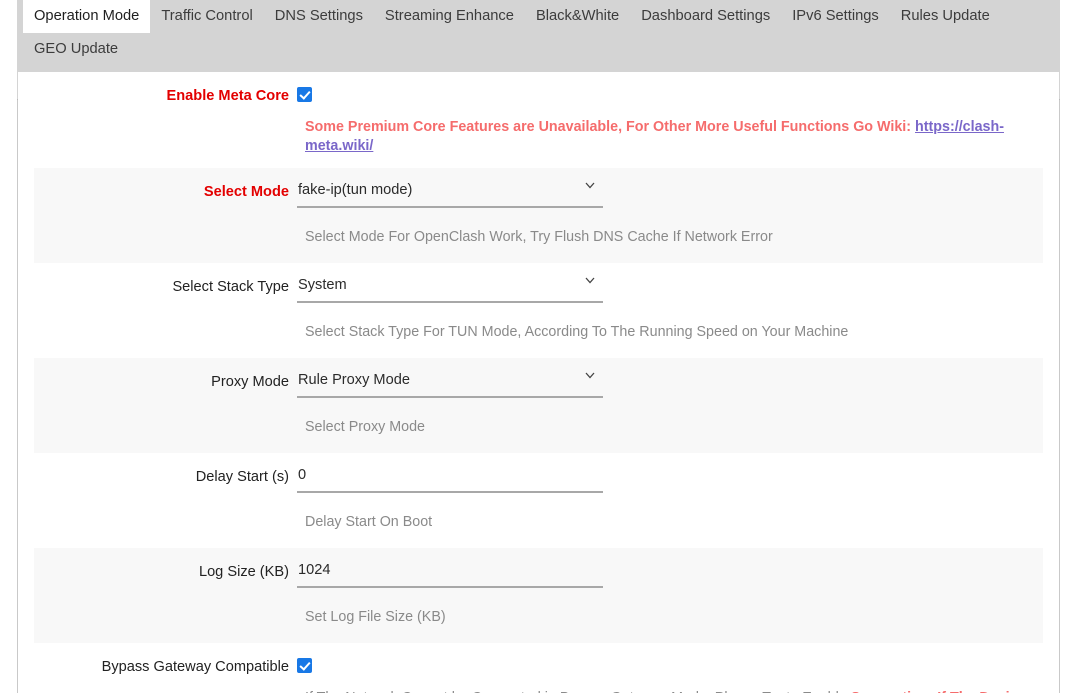 This screenshot has width=1076, height=693. Describe the element at coordinates (250, 382) in the screenshot. I see `label-proxy-mode: Proxy Mode` at that location.